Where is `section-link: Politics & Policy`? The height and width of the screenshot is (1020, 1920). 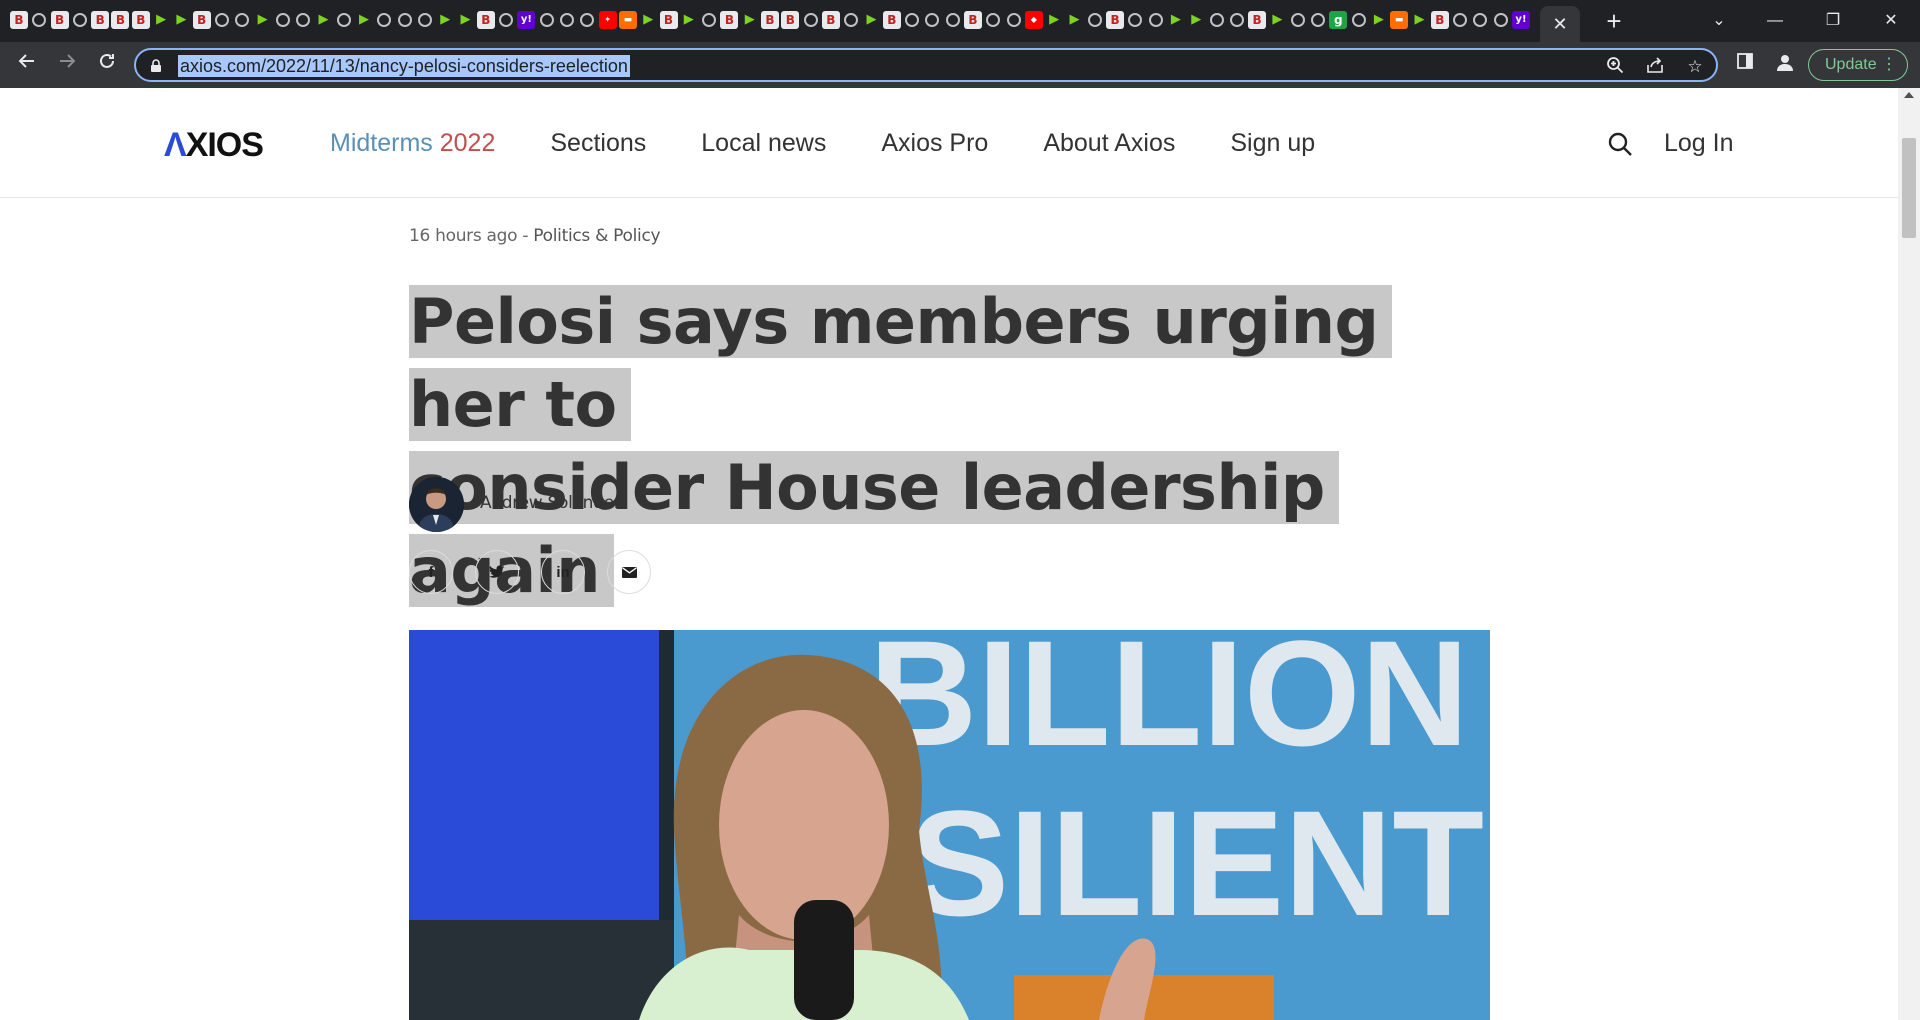 section-link: Politics & Policy is located at coordinates (596, 236).